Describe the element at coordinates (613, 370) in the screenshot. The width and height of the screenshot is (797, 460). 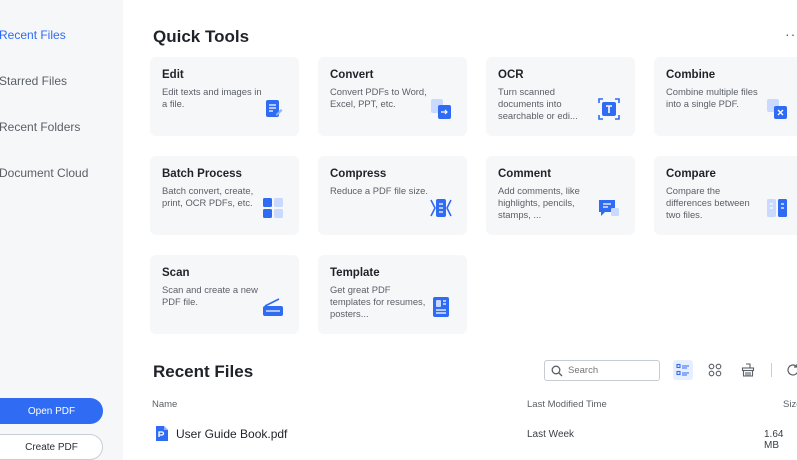
I see `search-input` at that location.